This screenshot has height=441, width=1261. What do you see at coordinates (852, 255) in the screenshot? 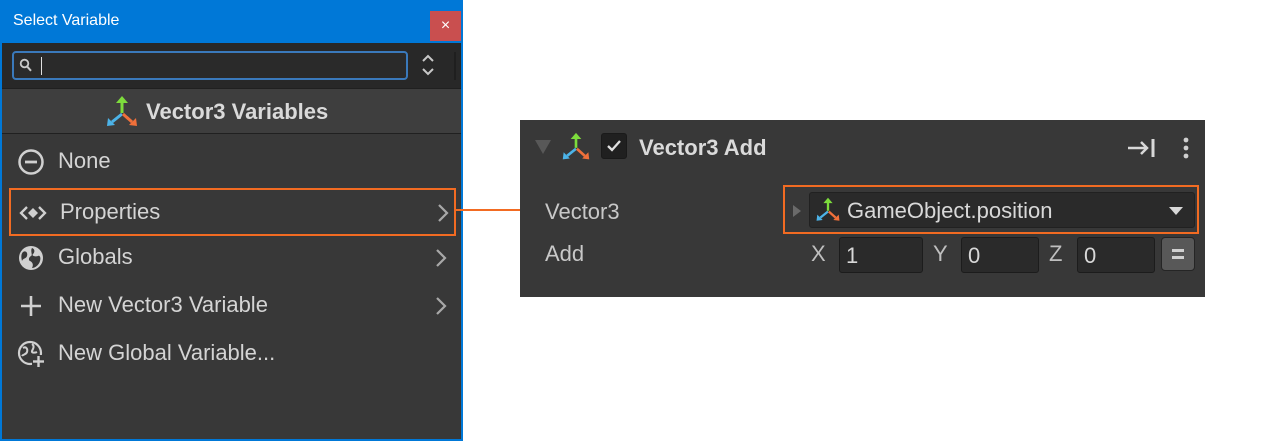
I see `x-value: 1` at bounding box center [852, 255].